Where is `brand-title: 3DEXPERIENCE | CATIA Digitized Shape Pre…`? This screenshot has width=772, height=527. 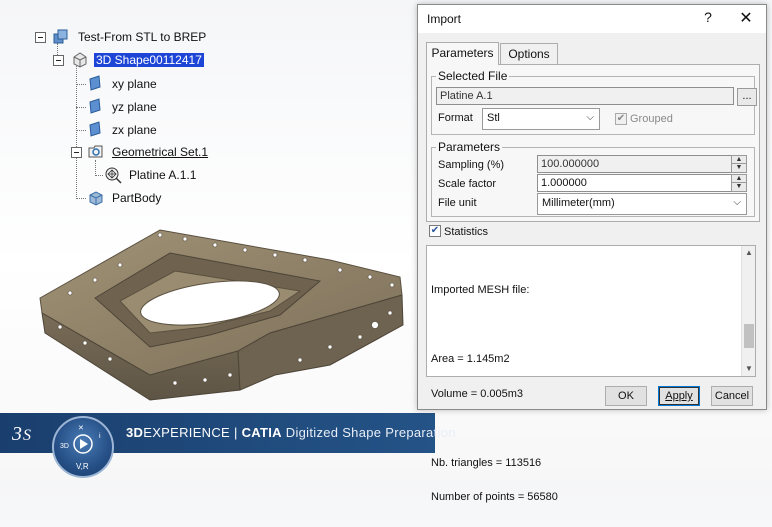
brand-title: 3DEXPERIENCE | CATIA Digitized Shape Pre… is located at coordinates (291, 432).